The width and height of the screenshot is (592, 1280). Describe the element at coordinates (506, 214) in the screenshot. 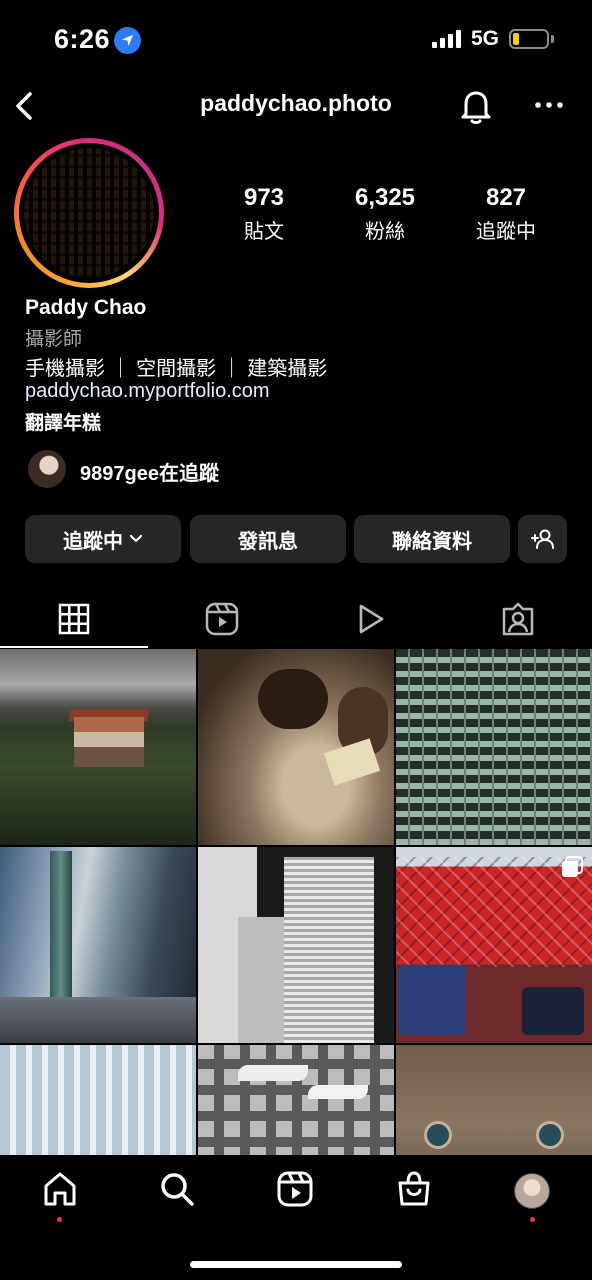

I see `stat-following: 827 追蹤中` at that location.